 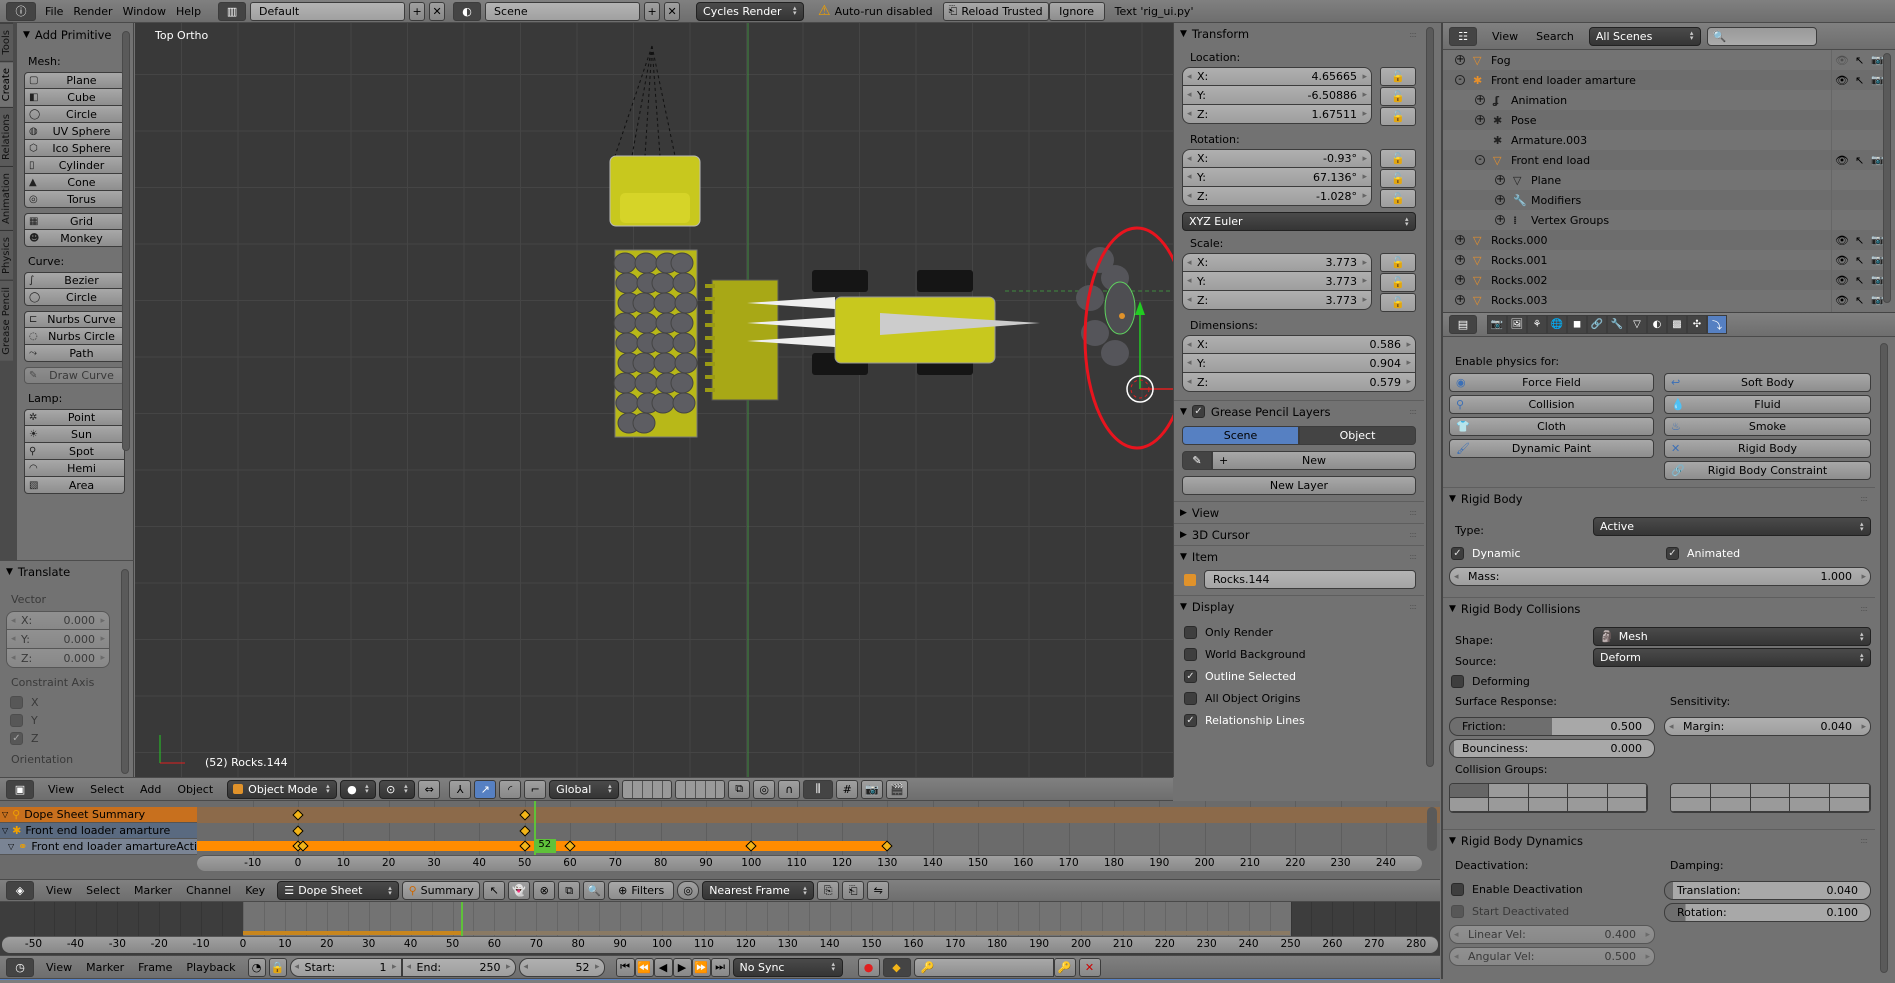 I want to click on dope-sheet-mode-dropdown: ☰ Dope Sheet, so click(x=338, y=890).